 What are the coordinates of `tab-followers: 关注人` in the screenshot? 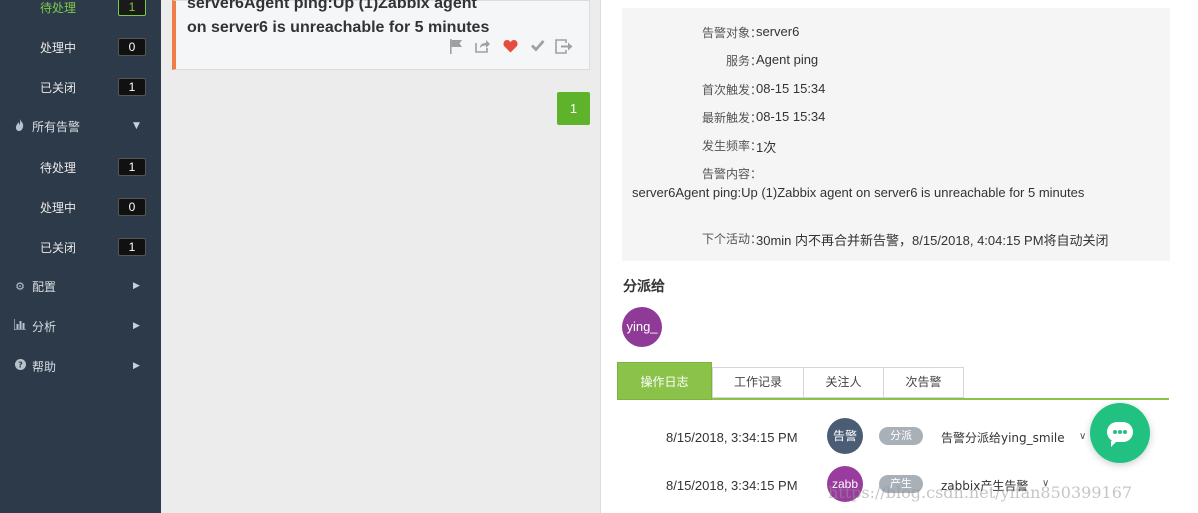 It's located at (843, 382).